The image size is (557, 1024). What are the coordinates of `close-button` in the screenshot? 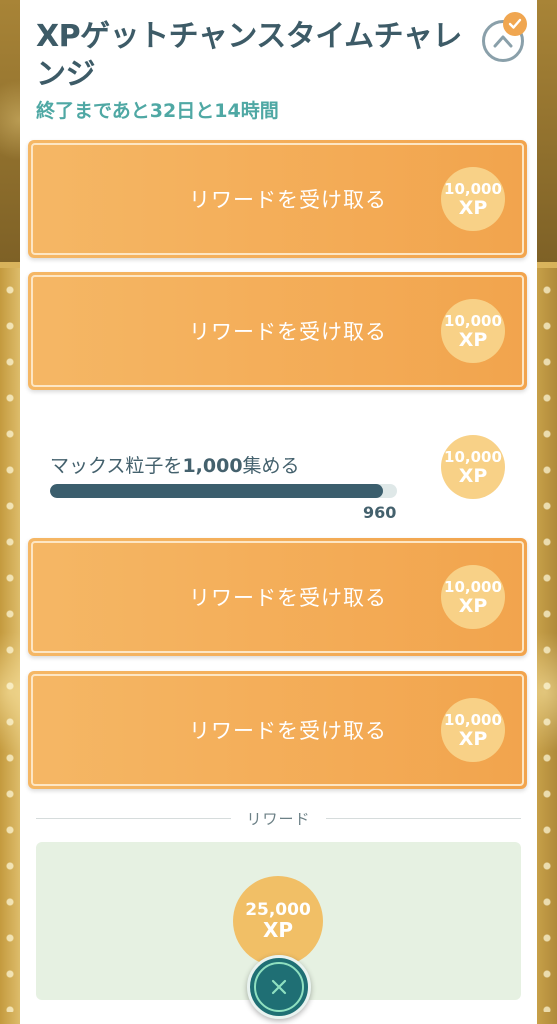 It's located at (279, 987).